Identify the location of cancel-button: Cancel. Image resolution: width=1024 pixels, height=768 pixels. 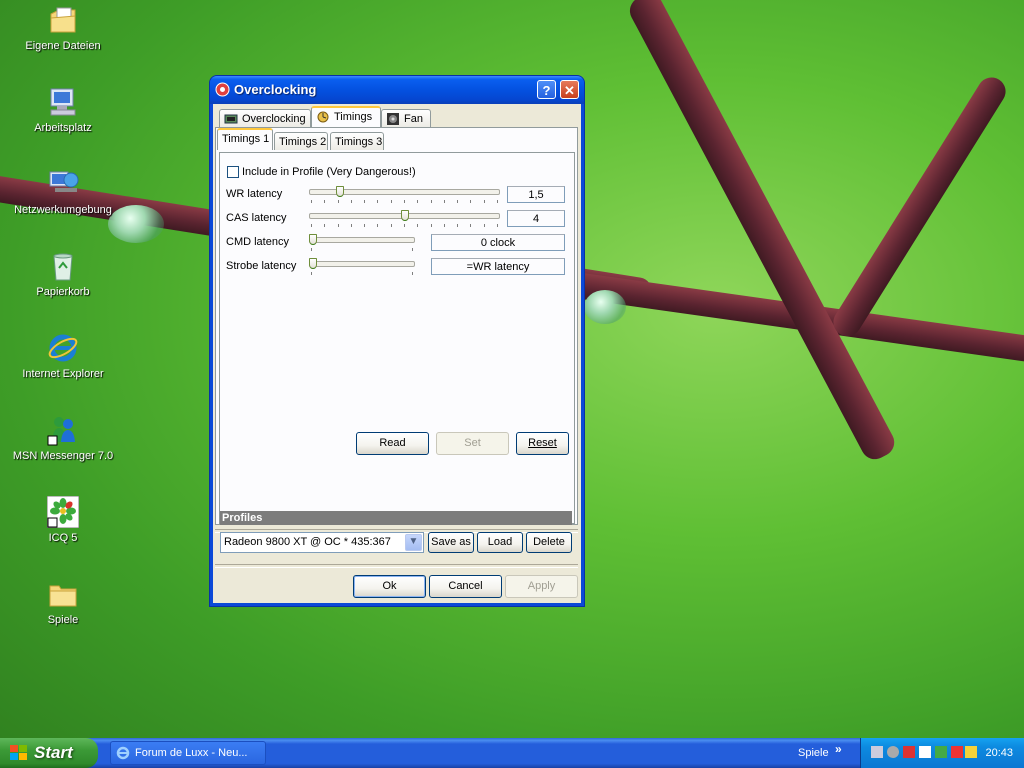
(465, 586).